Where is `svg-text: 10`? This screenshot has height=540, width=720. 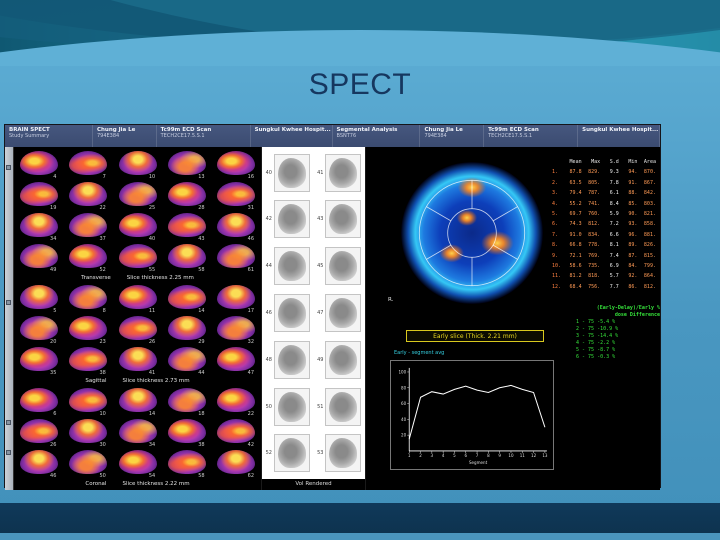
svg-text: 10 is located at coordinates (511, 455).